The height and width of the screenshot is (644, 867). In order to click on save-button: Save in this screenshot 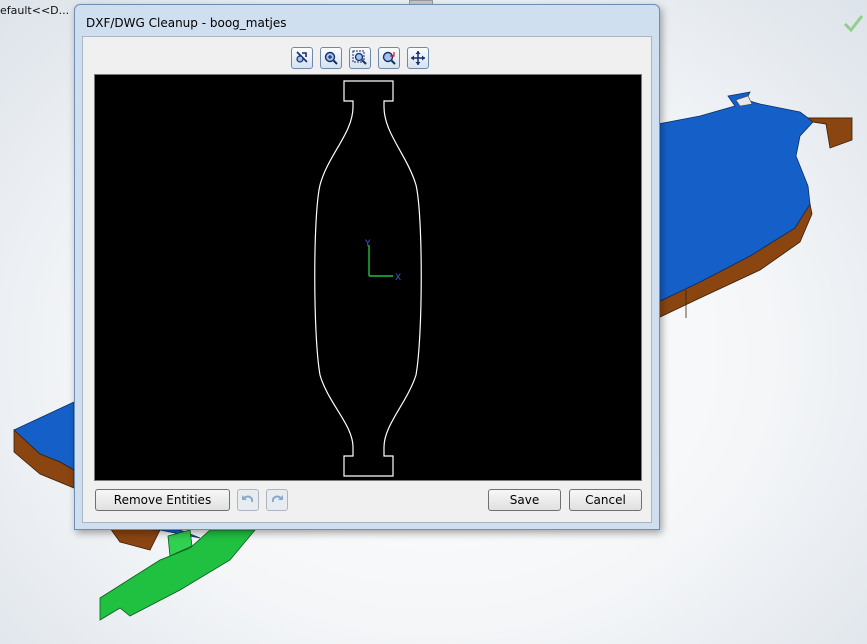, I will do `click(524, 500)`.